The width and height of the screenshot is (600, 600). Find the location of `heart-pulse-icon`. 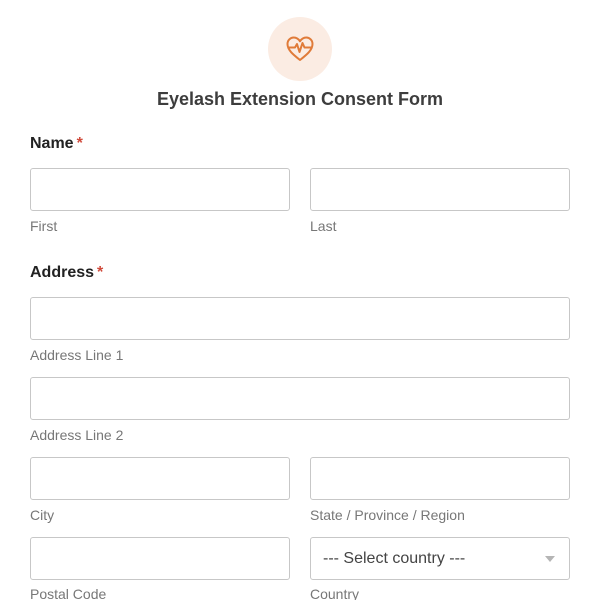

heart-pulse-icon is located at coordinates (300, 48).